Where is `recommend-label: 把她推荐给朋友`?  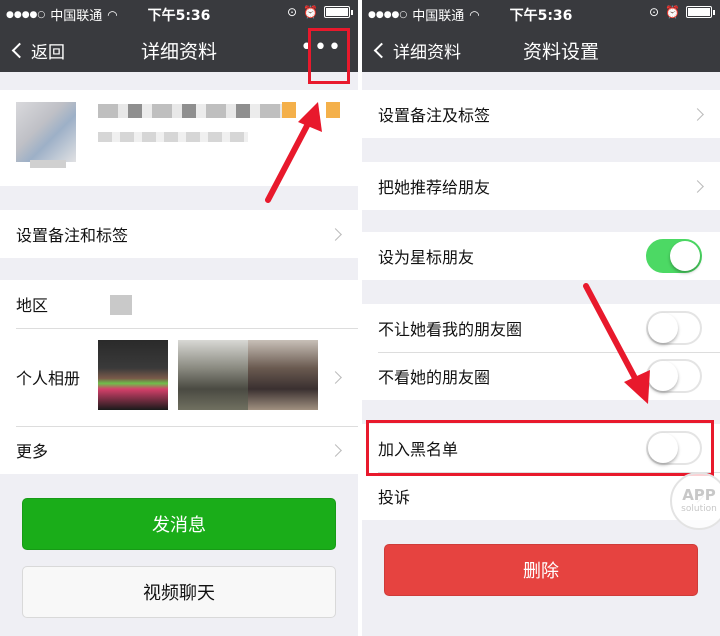
recommend-label: 把她推荐给朋友 is located at coordinates (434, 187).